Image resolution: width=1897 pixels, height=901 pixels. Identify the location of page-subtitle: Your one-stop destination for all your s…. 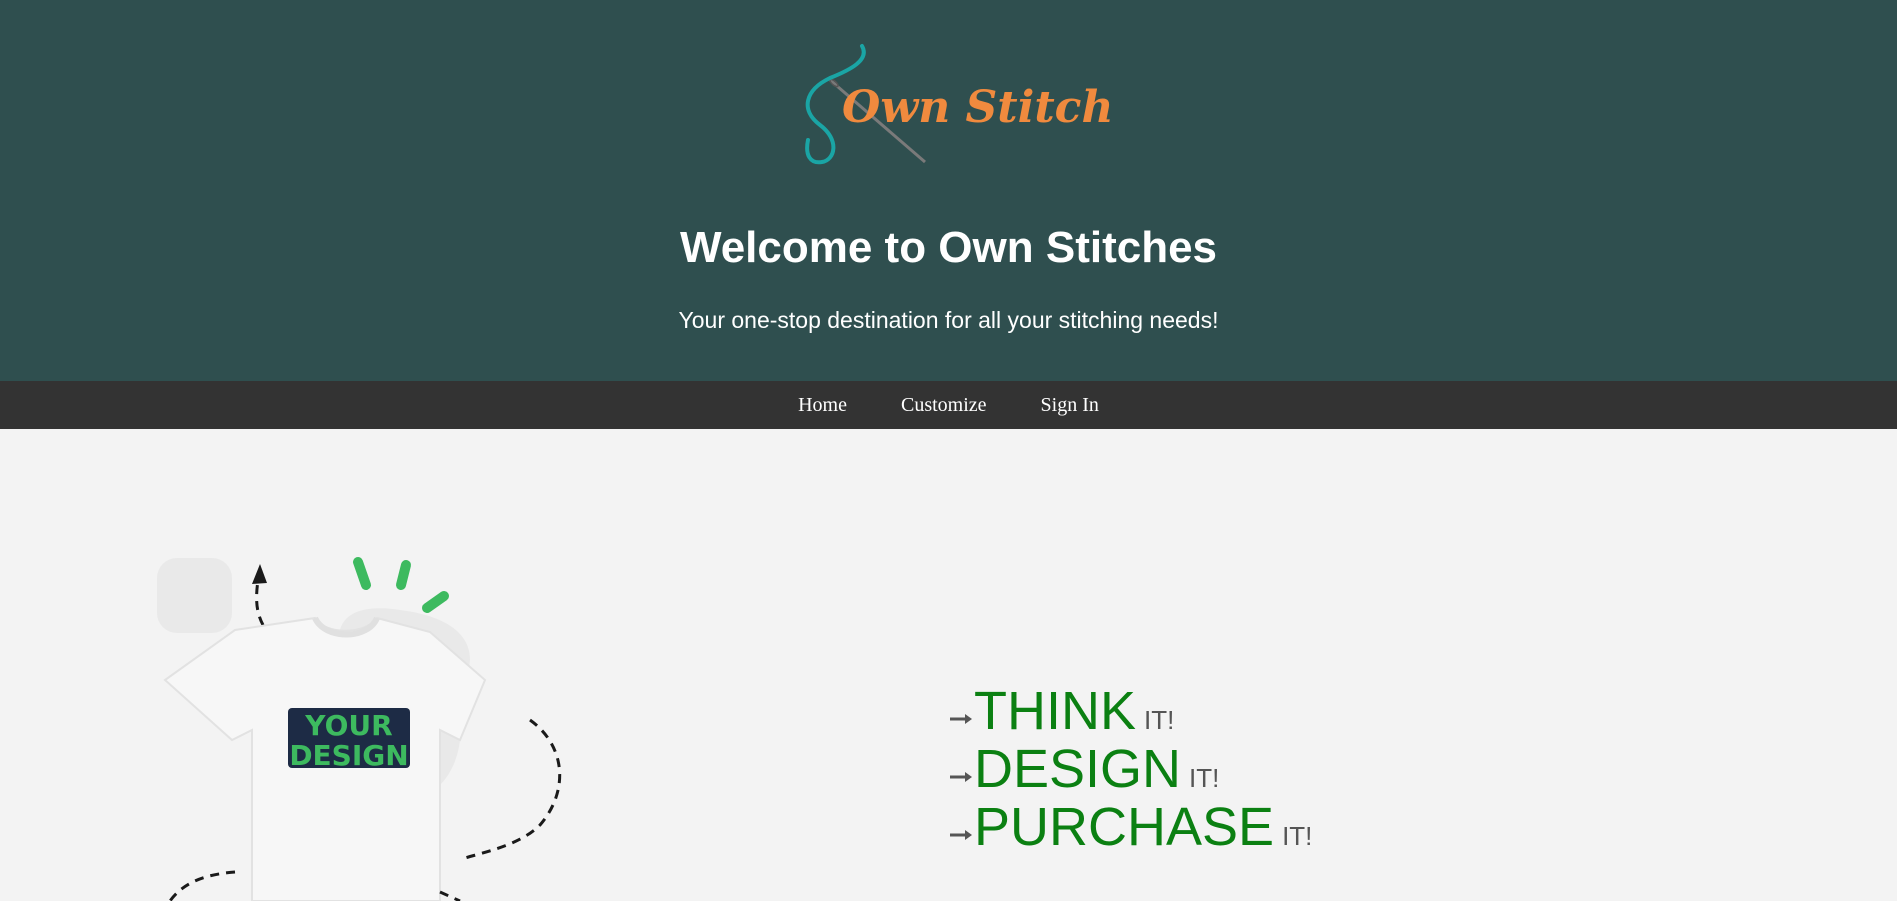
(948, 320).